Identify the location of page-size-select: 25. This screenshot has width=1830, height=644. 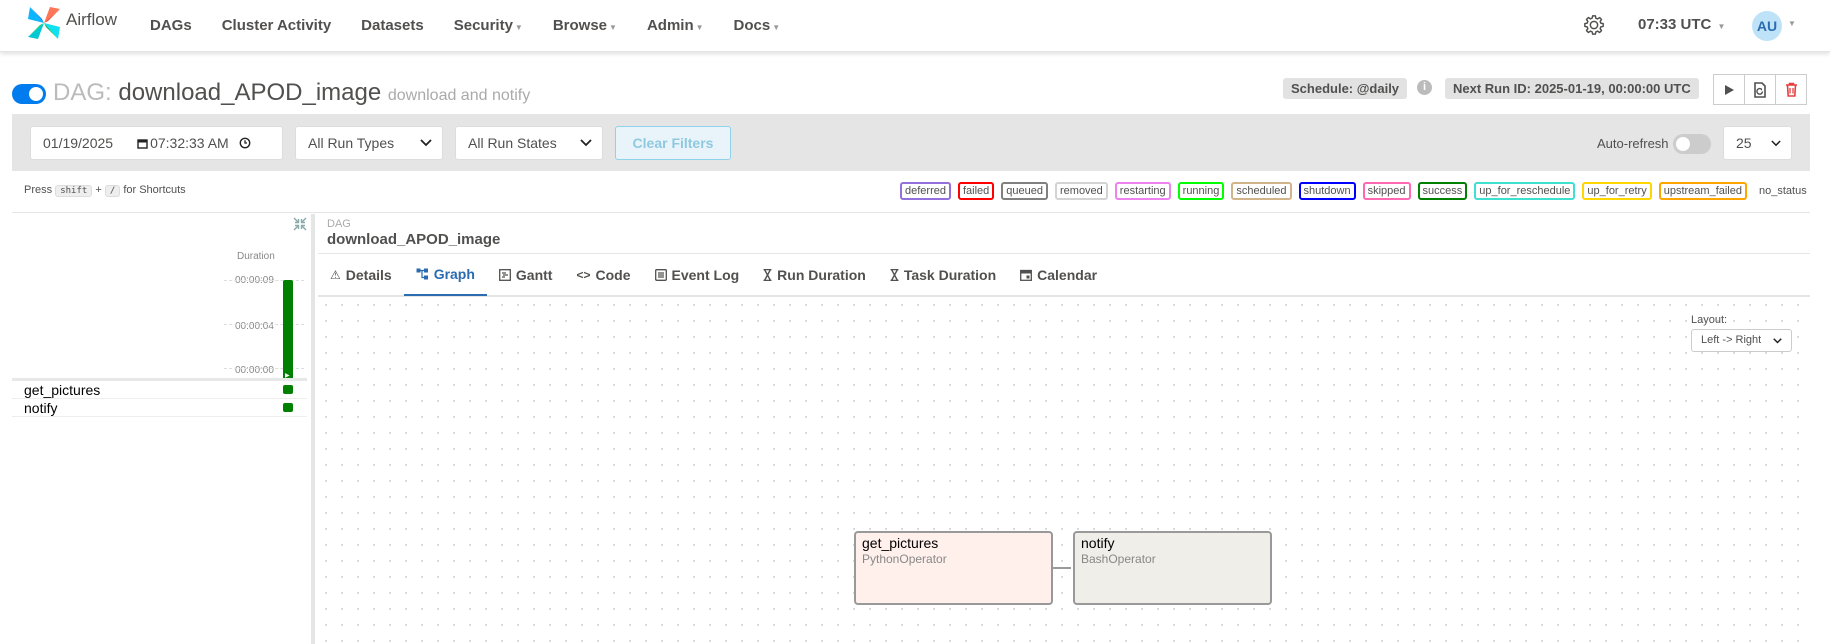
(1757, 143).